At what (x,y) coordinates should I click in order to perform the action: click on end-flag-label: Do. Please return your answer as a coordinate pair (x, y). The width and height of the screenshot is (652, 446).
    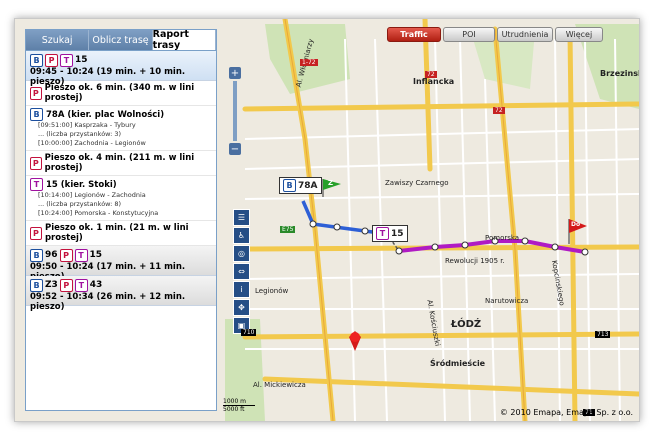
    Looking at the image, I should click on (576, 224).